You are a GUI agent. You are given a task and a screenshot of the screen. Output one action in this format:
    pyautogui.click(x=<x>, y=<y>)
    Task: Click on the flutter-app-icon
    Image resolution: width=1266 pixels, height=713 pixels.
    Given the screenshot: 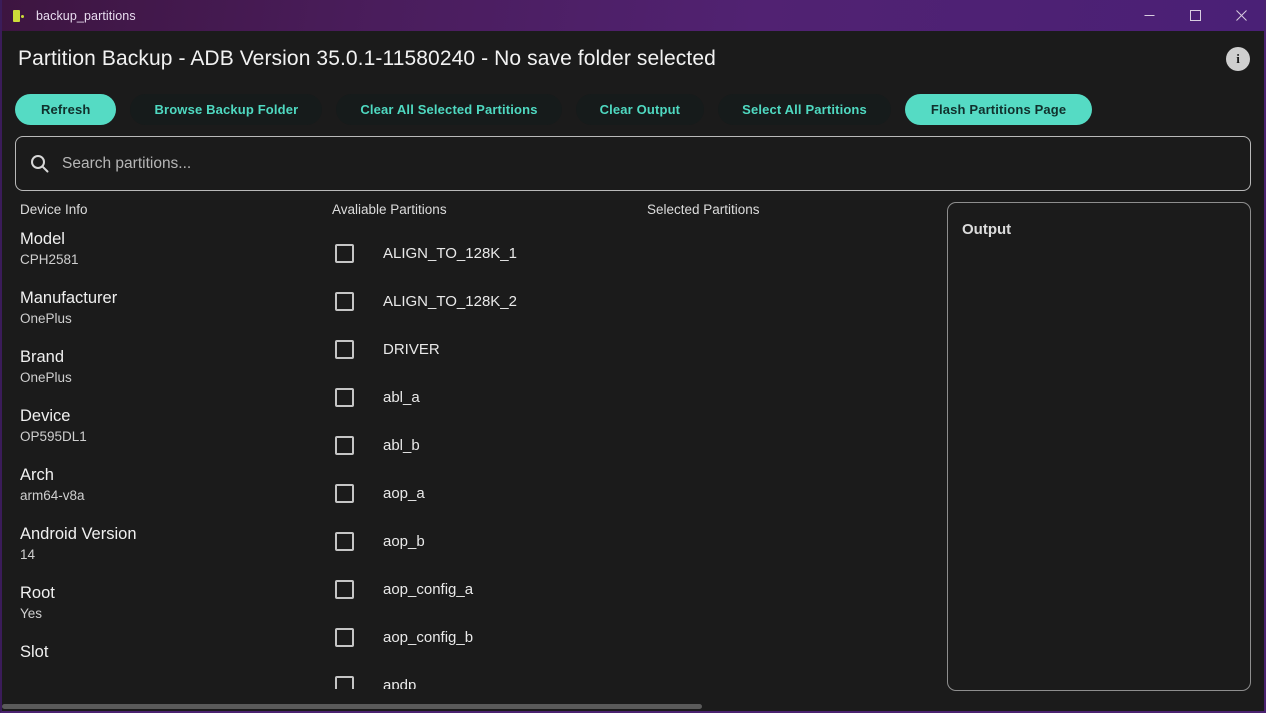 What is the action you would take?
    pyautogui.click(x=19, y=16)
    